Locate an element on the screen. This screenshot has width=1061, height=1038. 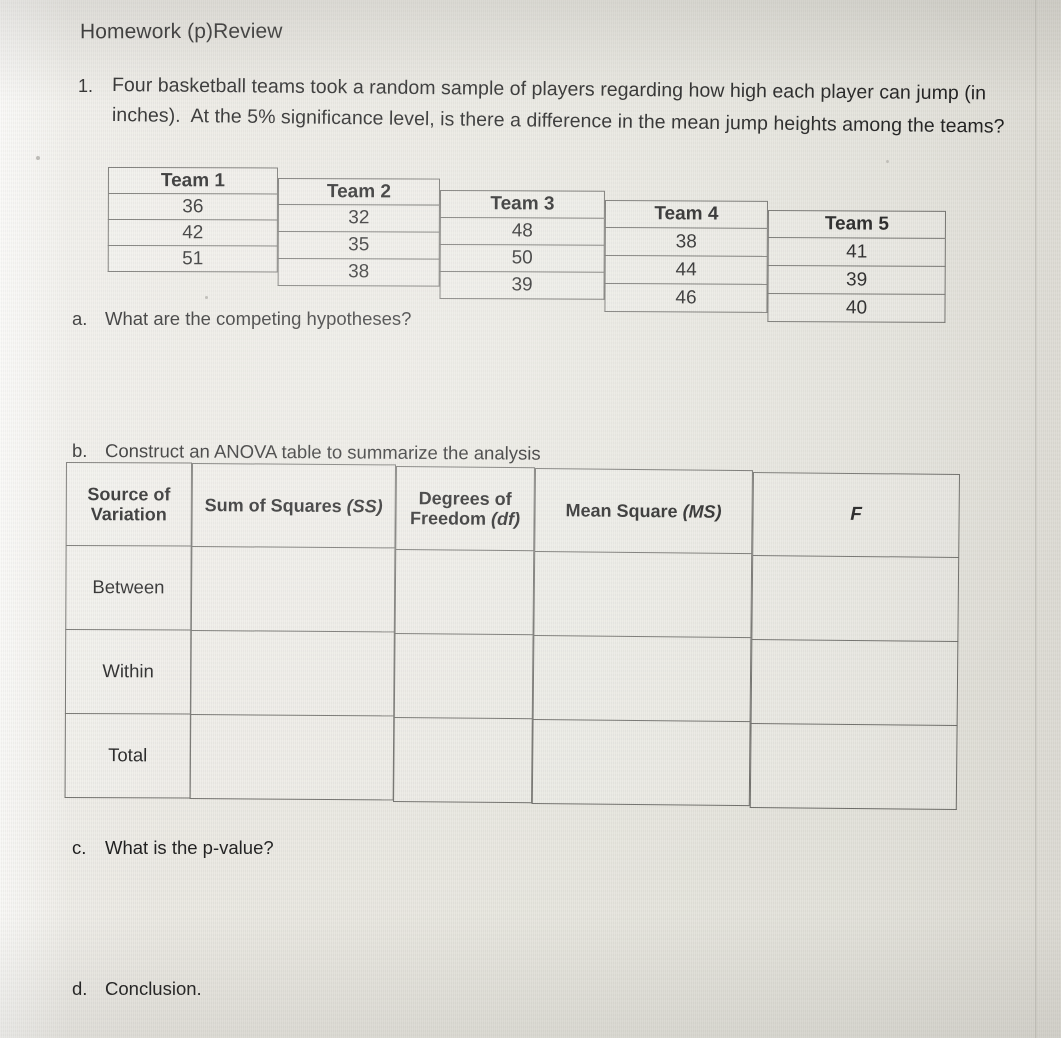
anova-header-line: Variation is located at coordinates (128, 514).